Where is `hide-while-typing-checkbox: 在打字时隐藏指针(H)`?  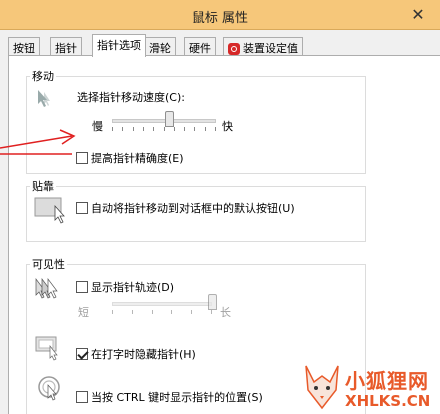
hide-while-typing-checkbox: 在打字时隐藏指针(H) is located at coordinates (136, 354).